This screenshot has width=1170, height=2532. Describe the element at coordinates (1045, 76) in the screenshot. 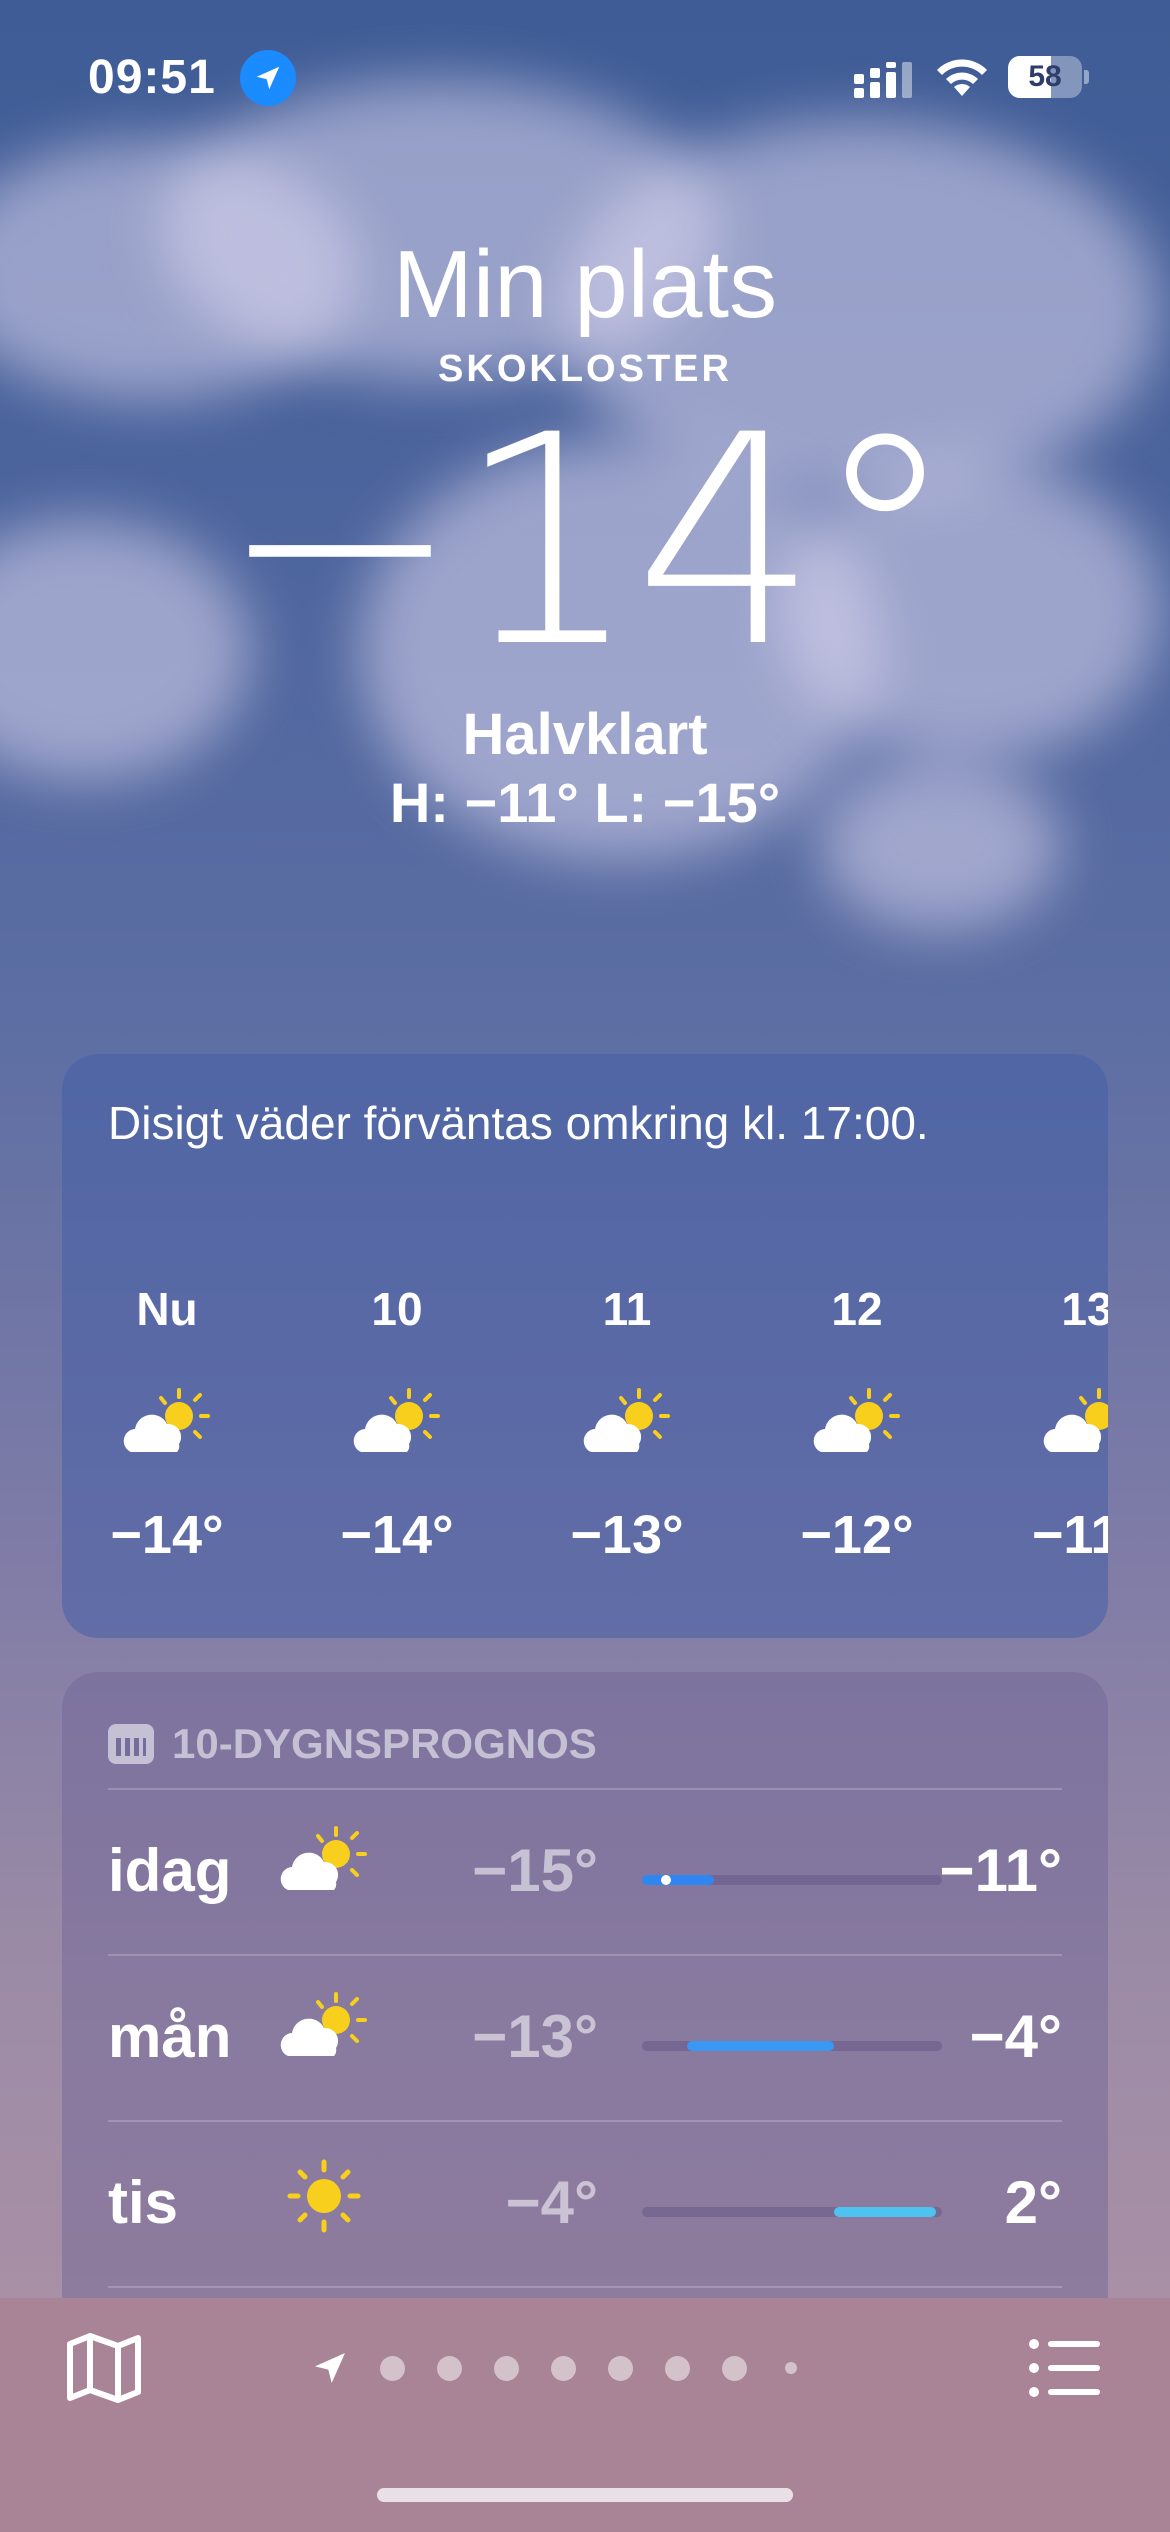

I see `battery-level: 58` at that location.